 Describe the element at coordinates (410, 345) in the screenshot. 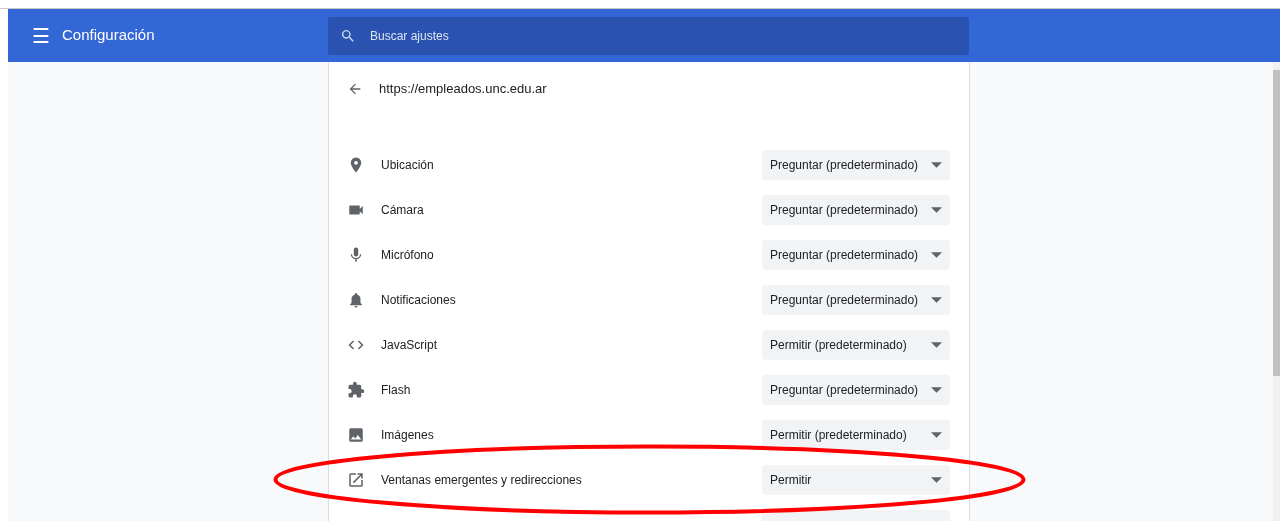

I see `permission-label: JavaScript` at that location.